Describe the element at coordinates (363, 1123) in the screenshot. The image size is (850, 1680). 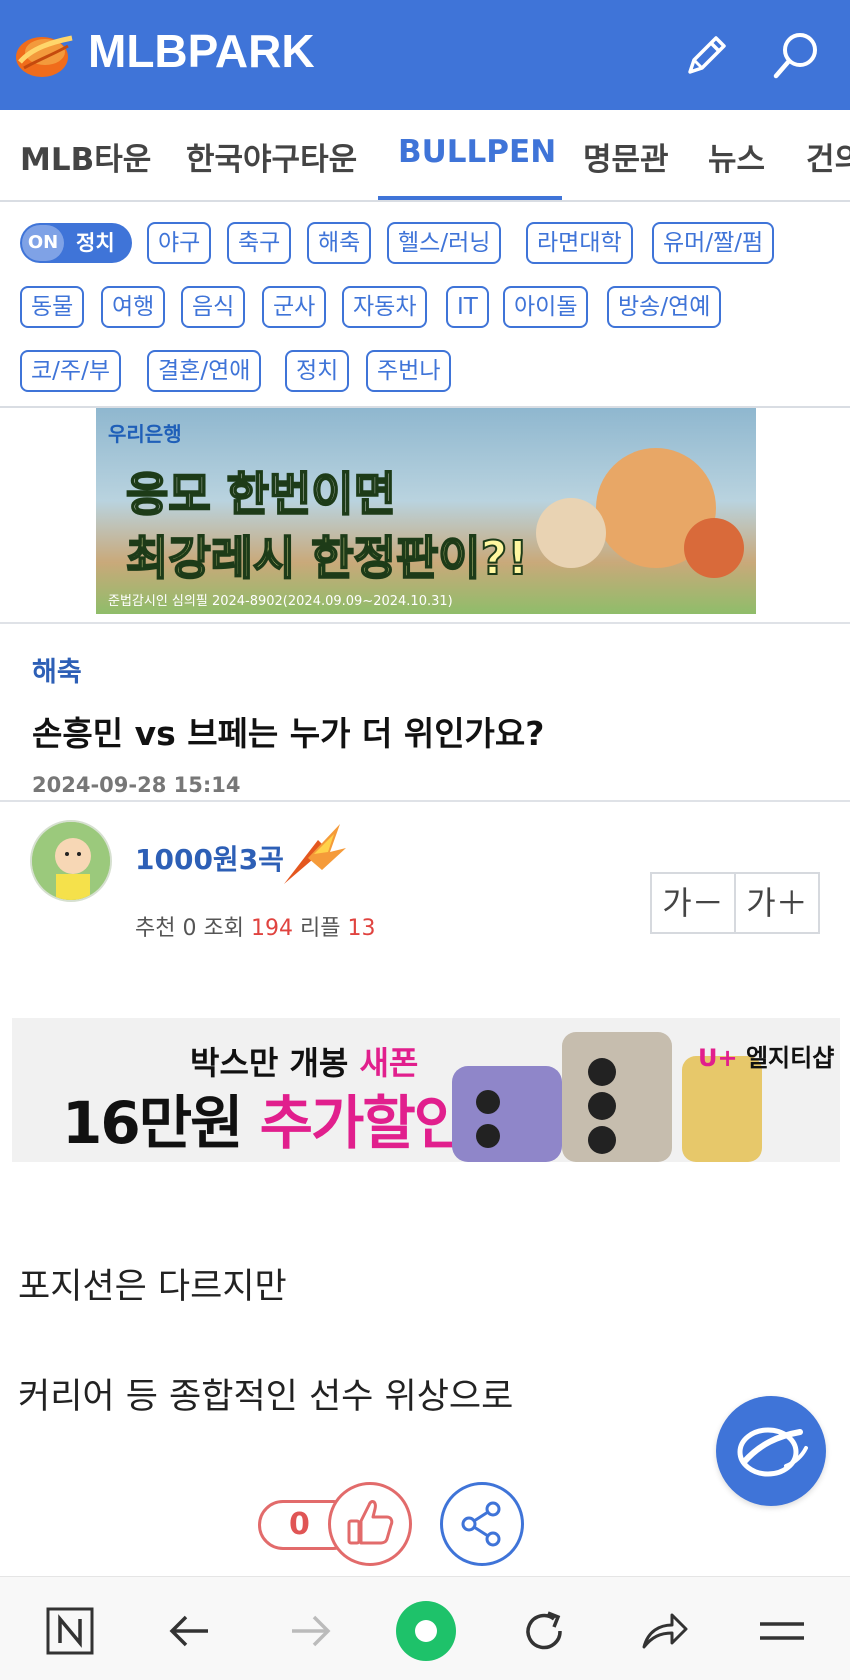
I see `ad-mid-headline-b: 추가할인` at that location.